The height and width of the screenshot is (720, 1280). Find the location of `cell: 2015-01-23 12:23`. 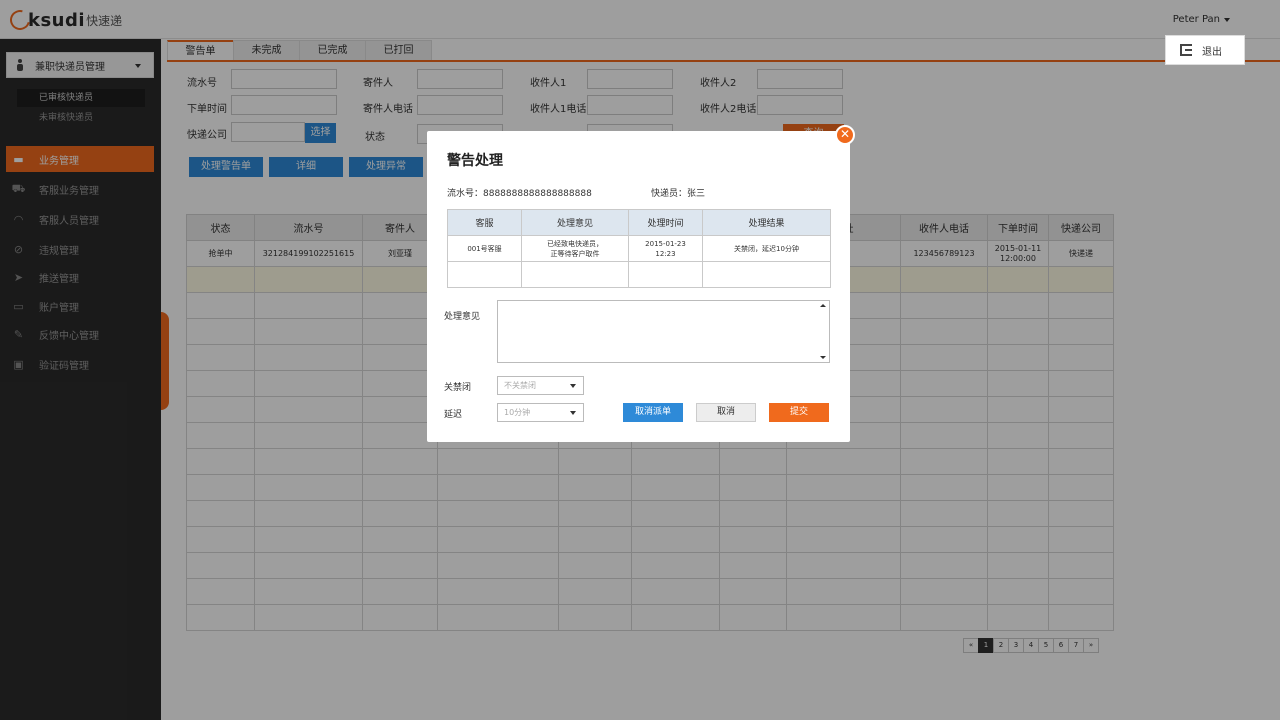

cell: 2015-01-23 12:23 is located at coordinates (665, 248).